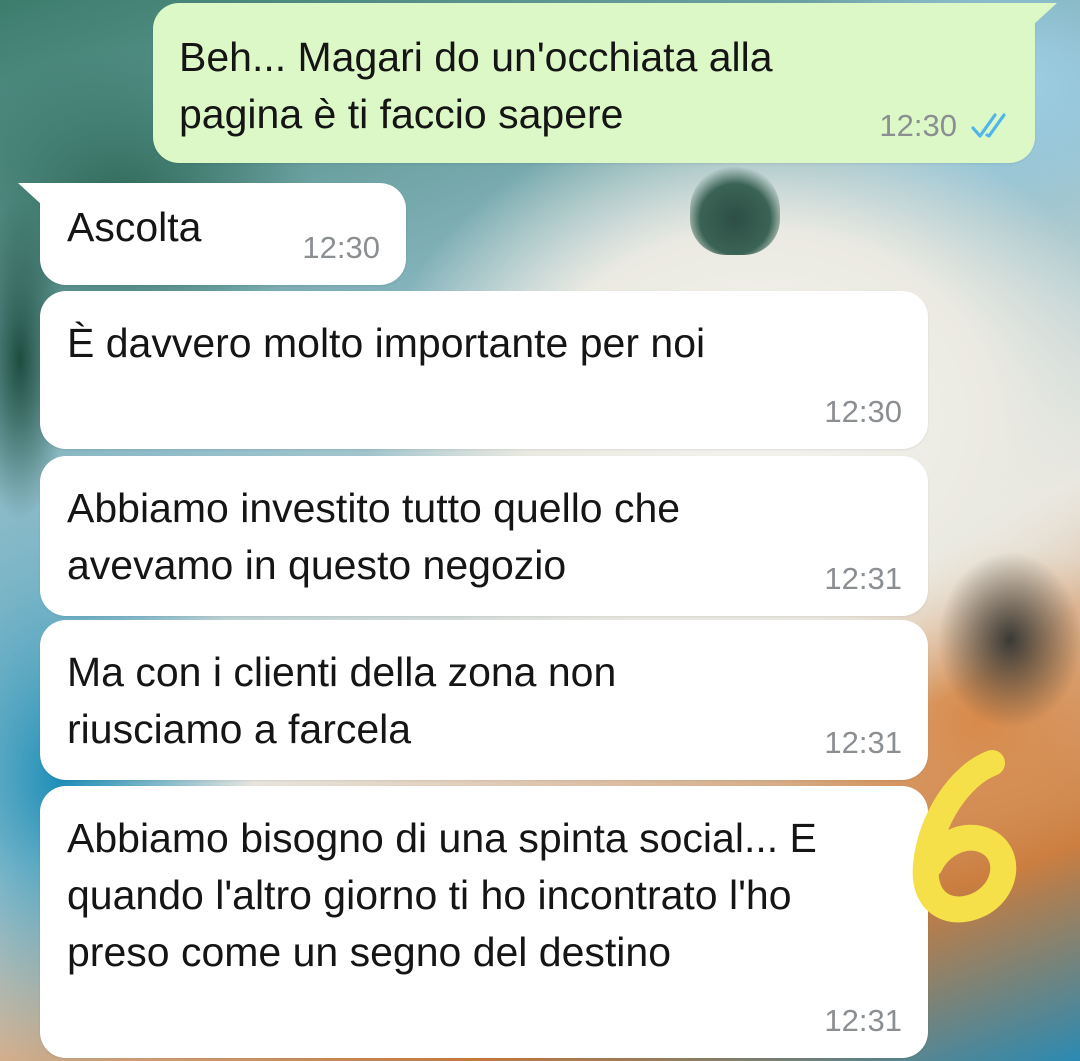 Image resolution: width=1080 pixels, height=1061 pixels. What do you see at coordinates (735, 210) in the screenshot?
I see `wallpaper-rock` at bounding box center [735, 210].